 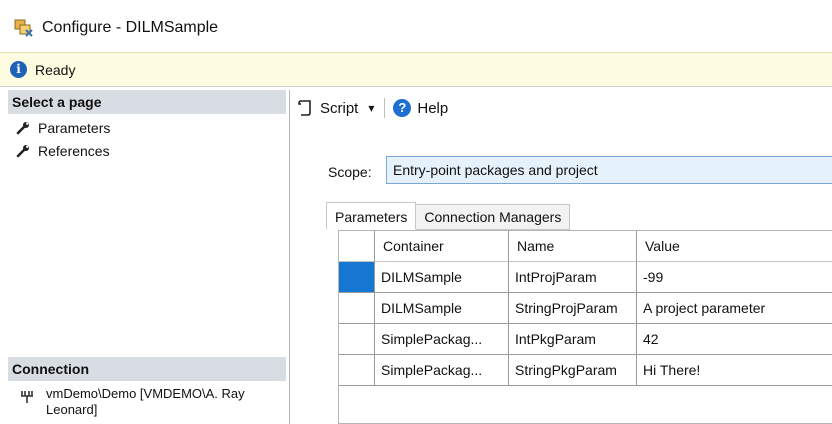 I want to click on help-icon: ?, so click(x=402, y=108).